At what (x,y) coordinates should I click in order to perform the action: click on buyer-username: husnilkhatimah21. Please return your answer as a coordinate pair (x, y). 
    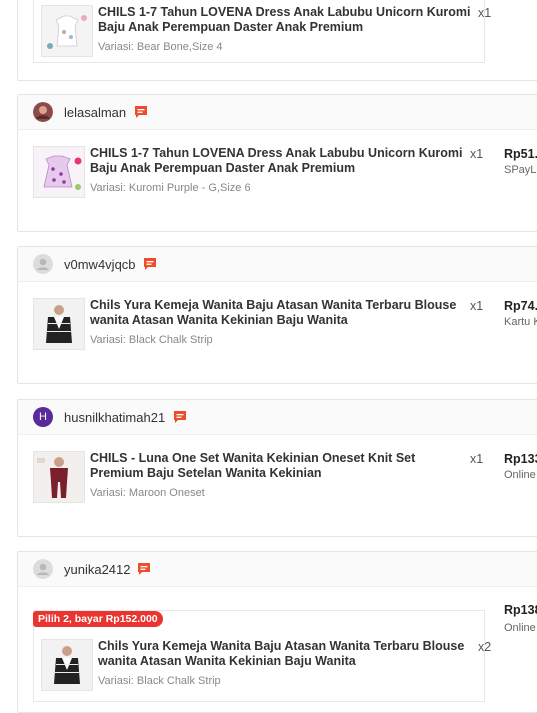
    Looking at the image, I should click on (114, 417).